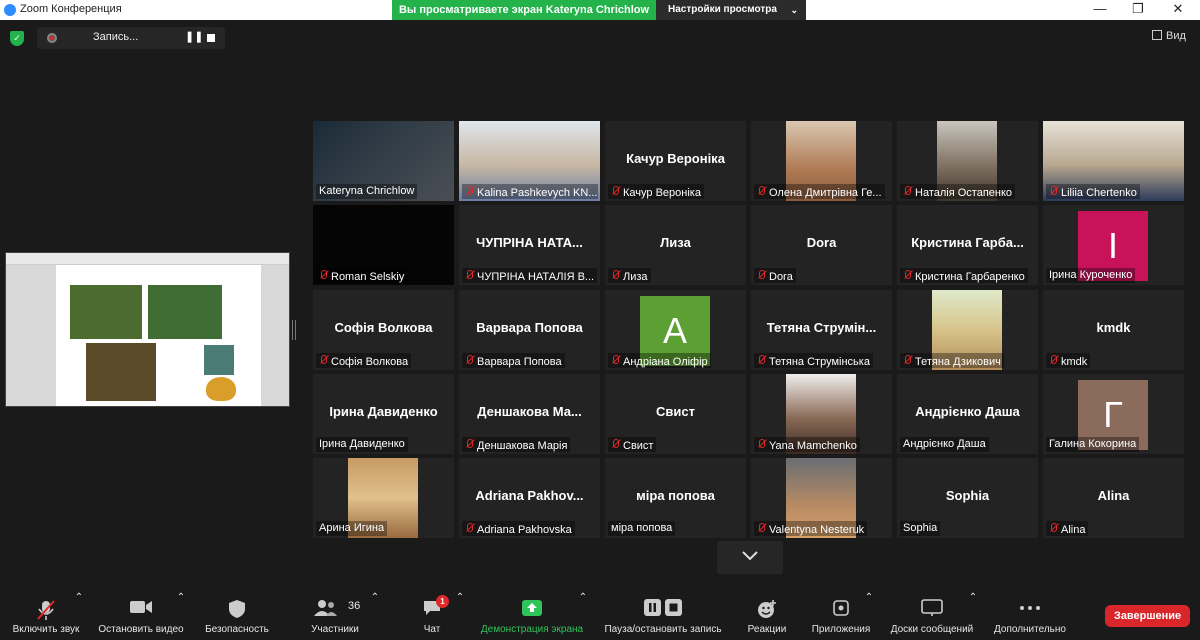  What do you see at coordinates (1113, 330) in the screenshot?
I see `participant-tile: kmdk kmdk` at bounding box center [1113, 330].